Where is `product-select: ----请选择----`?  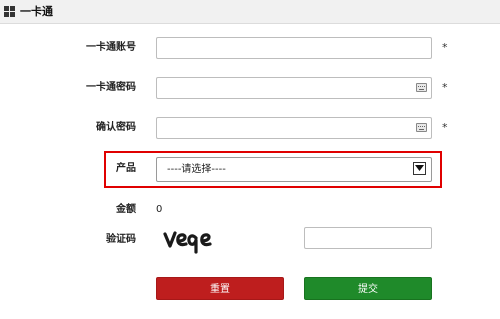 product-select: ----请选择---- is located at coordinates (294, 169).